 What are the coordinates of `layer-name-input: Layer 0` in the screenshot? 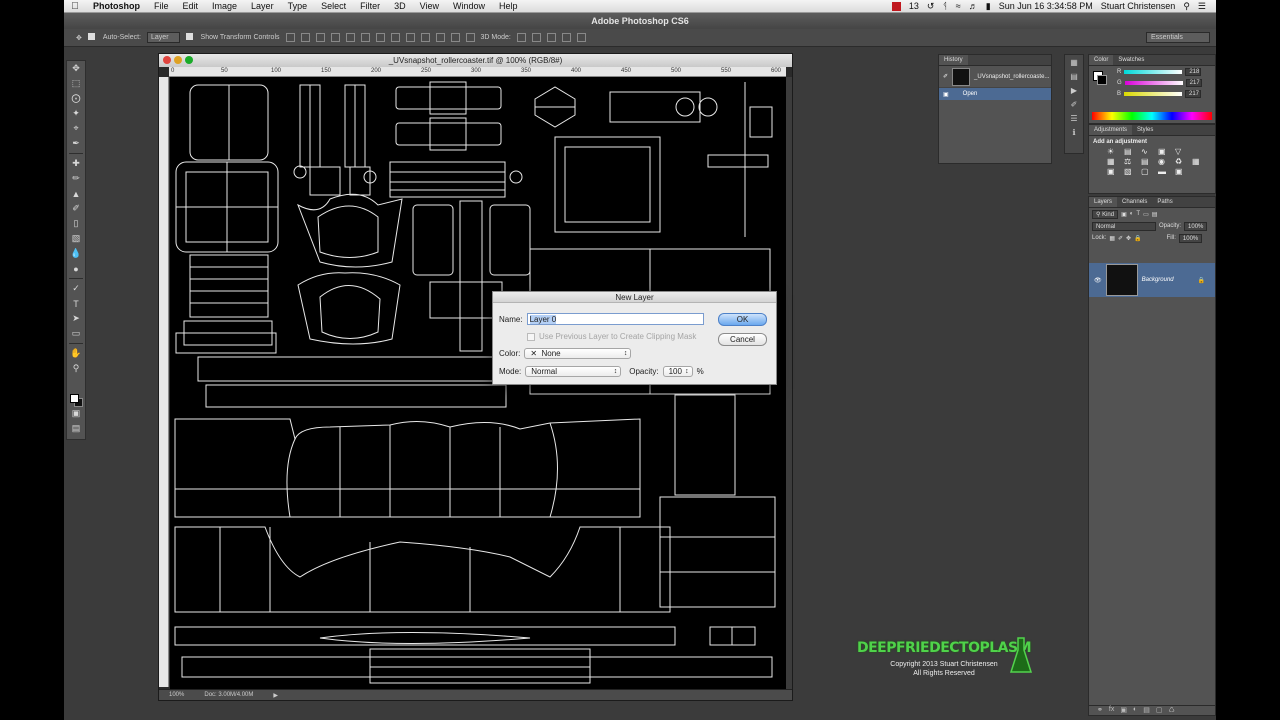 It's located at (615, 319).